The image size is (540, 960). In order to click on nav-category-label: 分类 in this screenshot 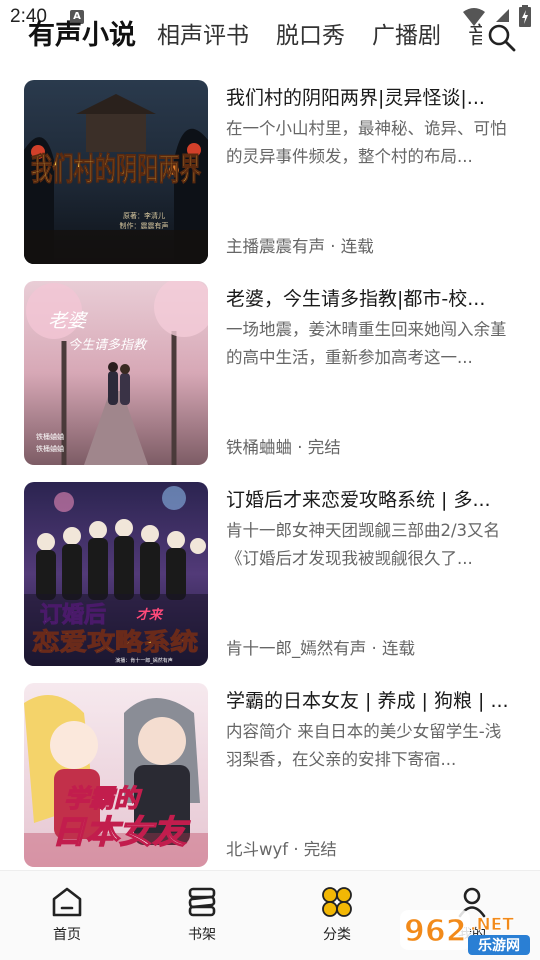, I will do `click(337, 935)`.